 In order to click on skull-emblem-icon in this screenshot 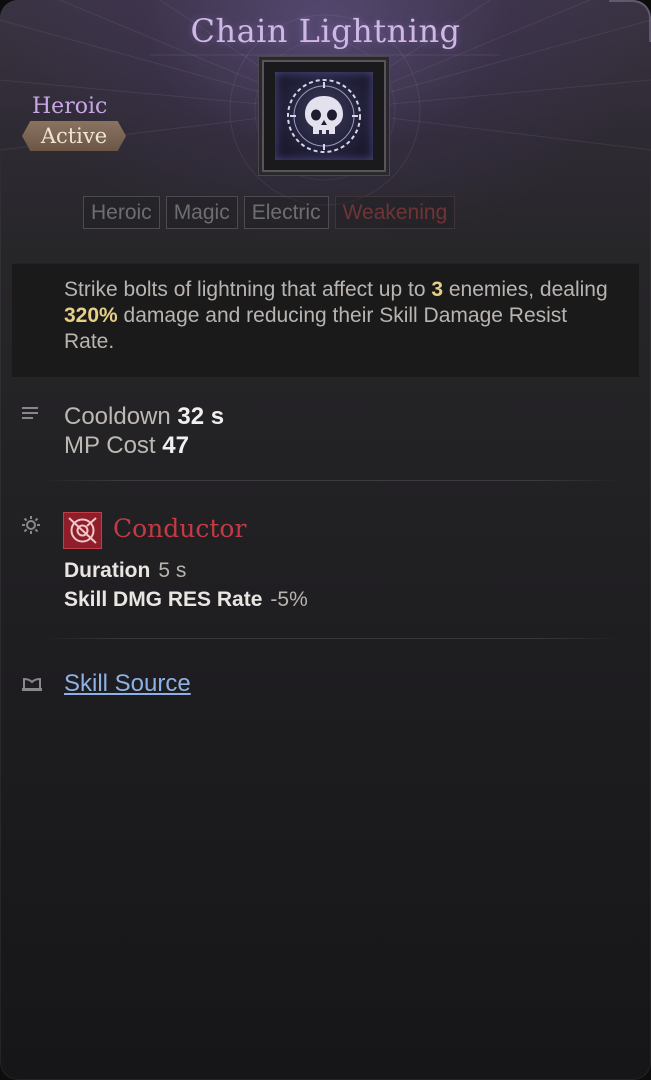, I will do `click(324, 116)`.